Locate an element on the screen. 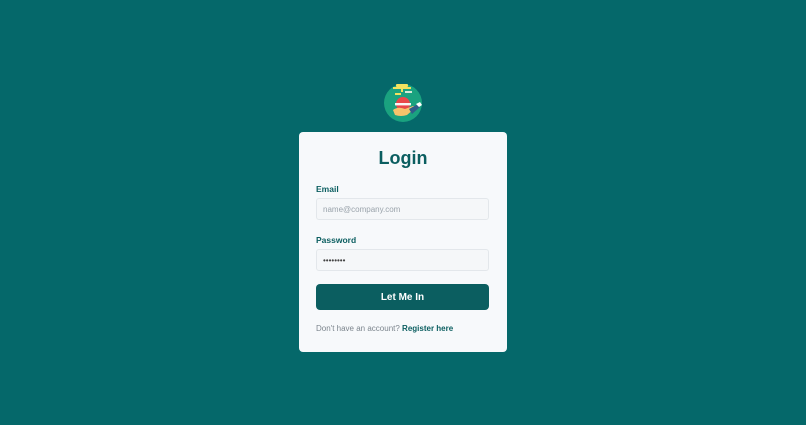 This screenshot has width=806, height=425. login-button: Let Me In is located at coordinates (402, 297).